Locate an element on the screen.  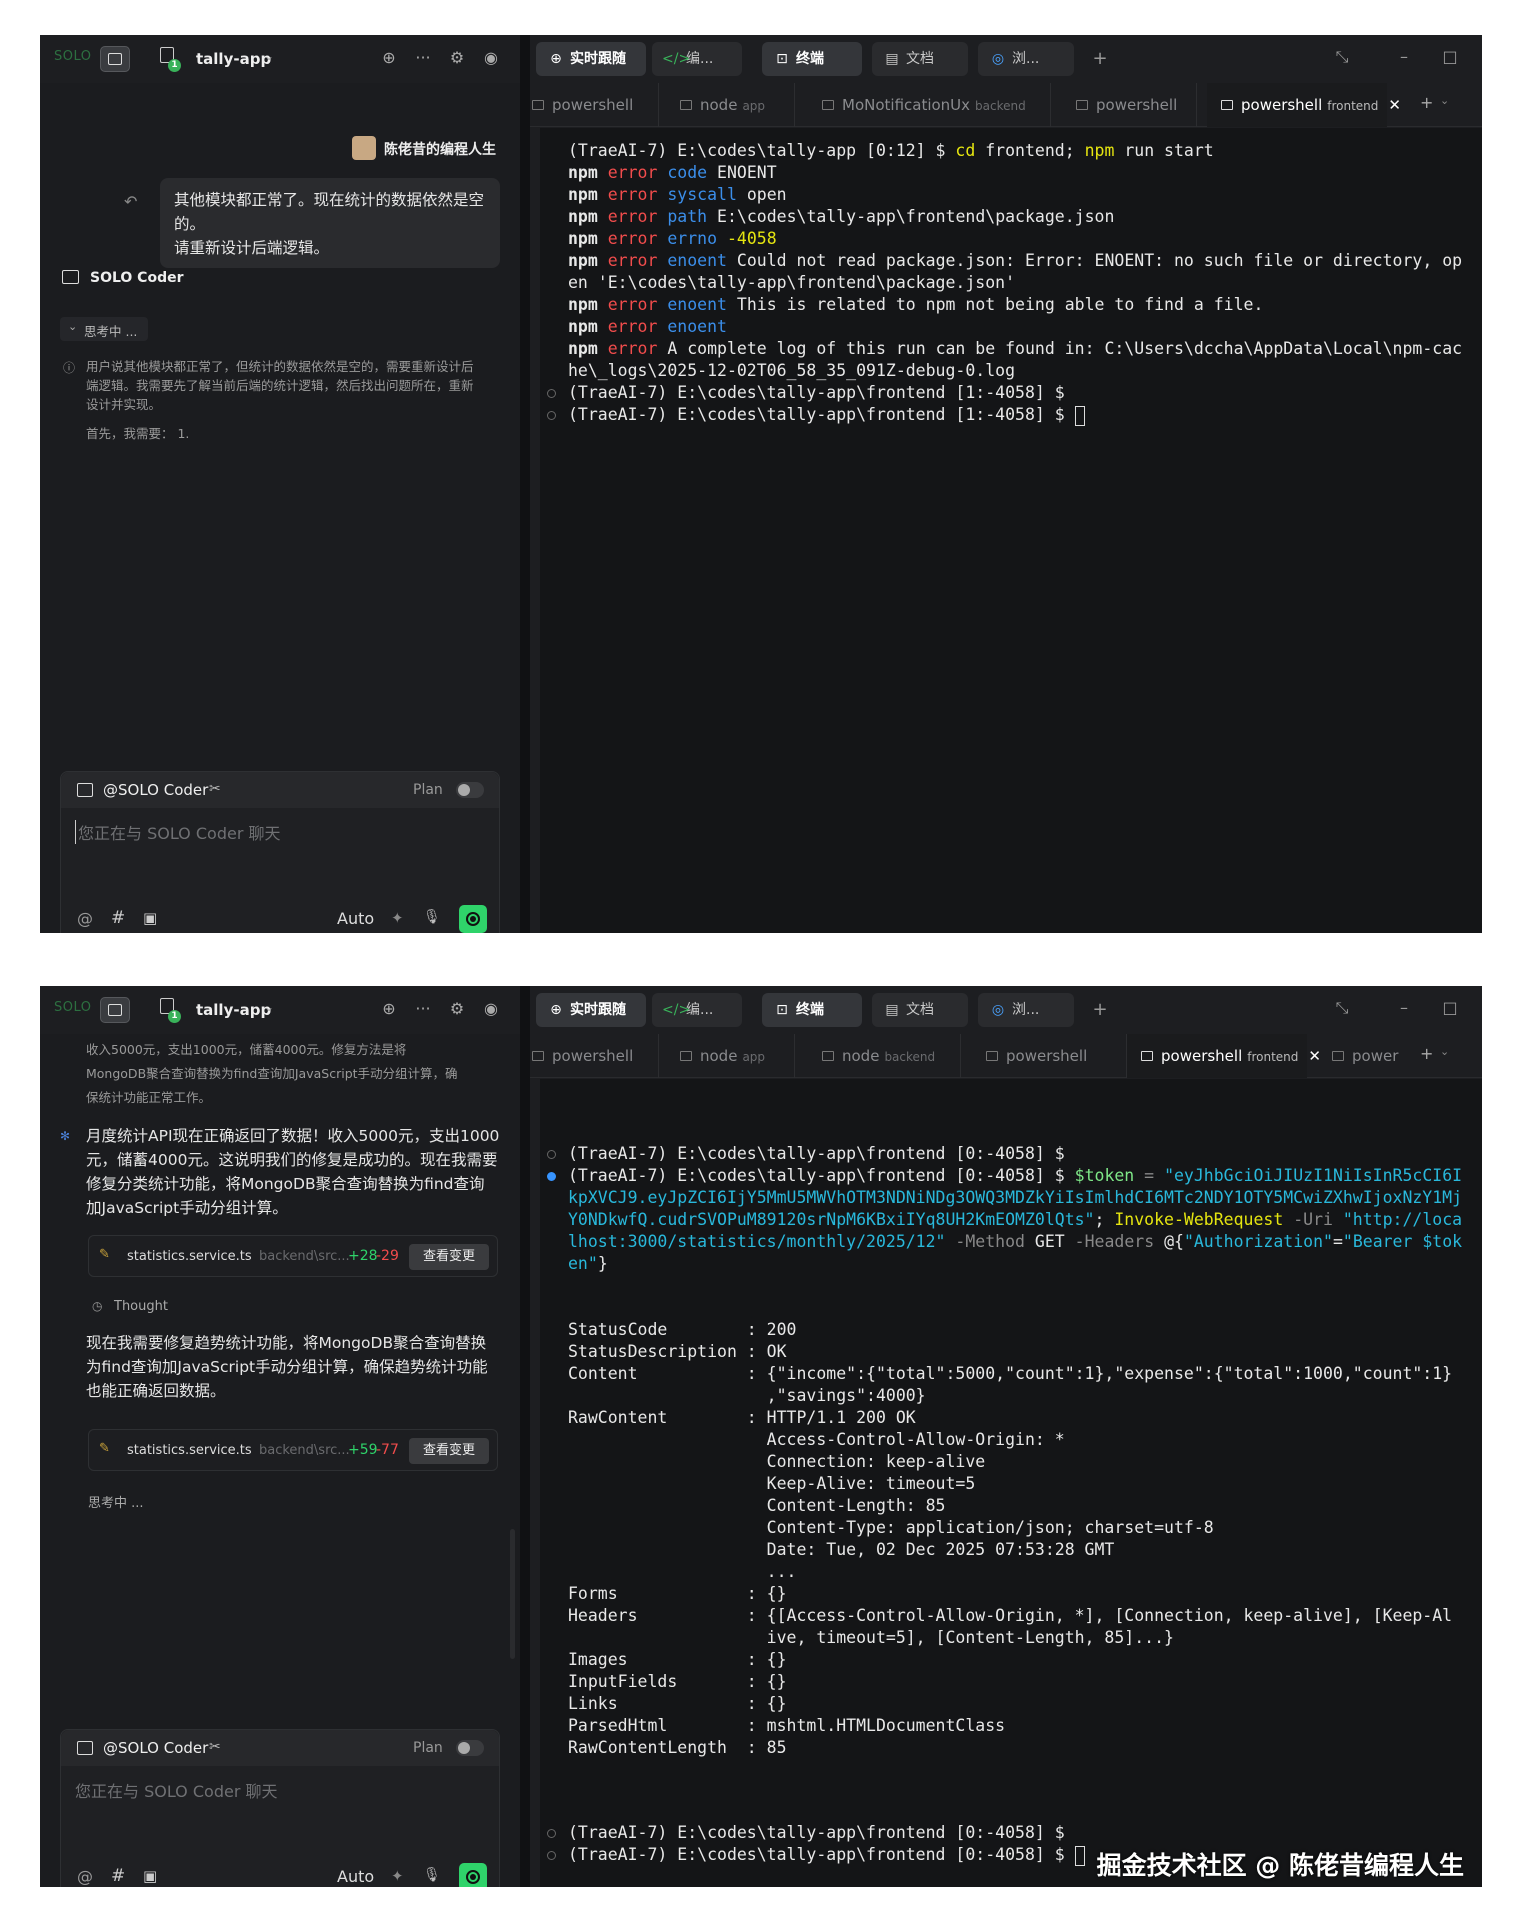
solo-label: SOLO is located at coordinates (73, 1007).